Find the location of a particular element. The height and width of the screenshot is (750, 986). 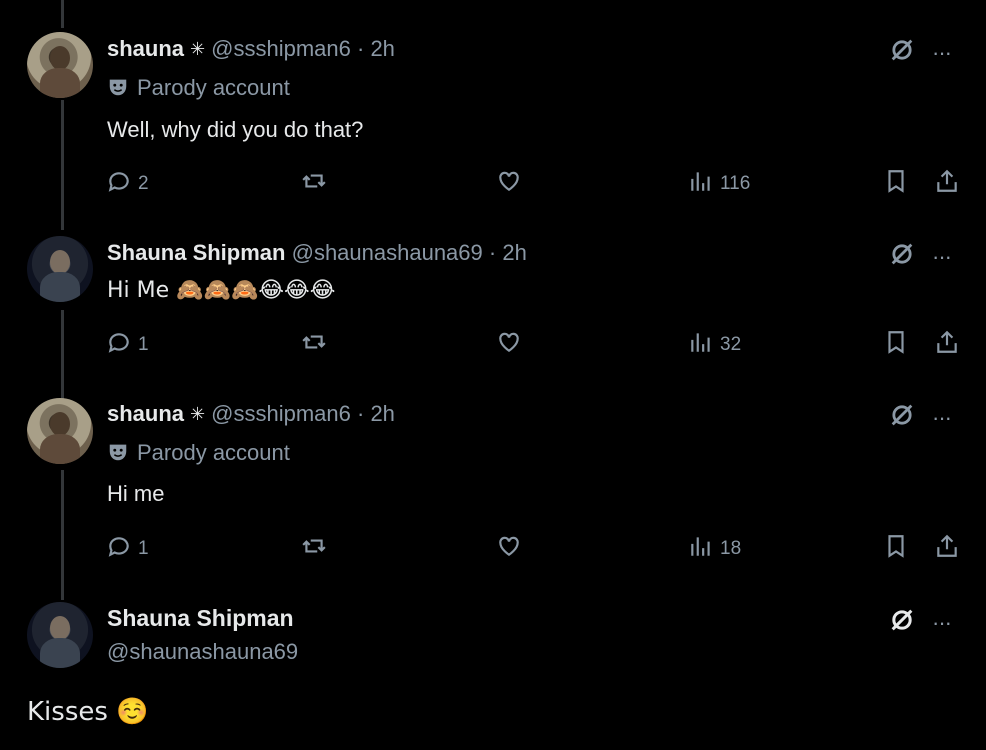

view-count: 32 is located at coordinates (731, 344).